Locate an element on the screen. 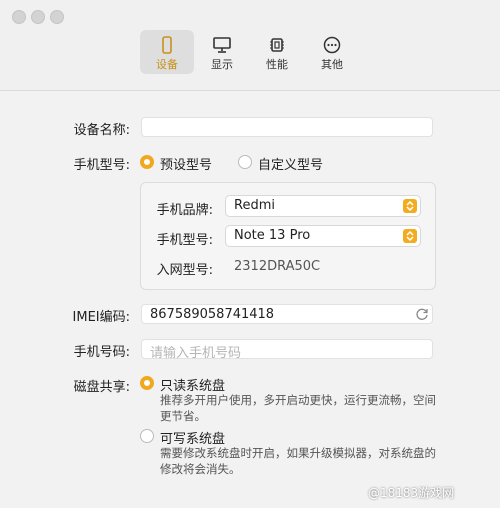  tab-device: 设备 is located at coordinates (167, 52).